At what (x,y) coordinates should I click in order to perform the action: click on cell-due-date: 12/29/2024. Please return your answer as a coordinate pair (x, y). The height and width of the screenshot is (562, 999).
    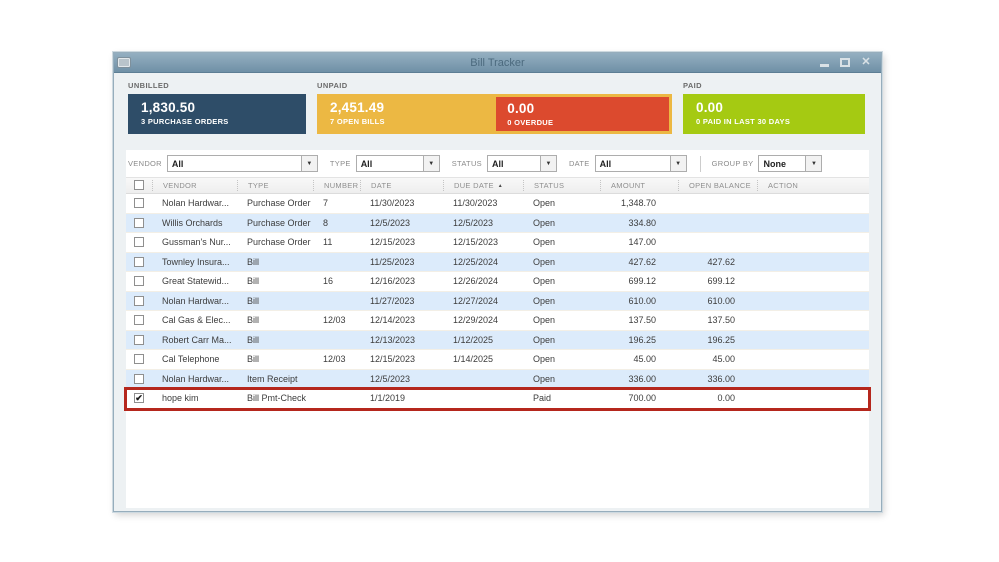
    Looking at the image, I should click on (476, 320).